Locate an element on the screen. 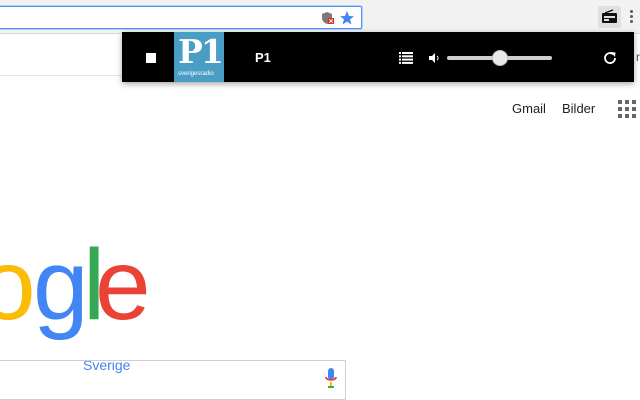  apps-grid-icon is located at coordinates (627, 109).